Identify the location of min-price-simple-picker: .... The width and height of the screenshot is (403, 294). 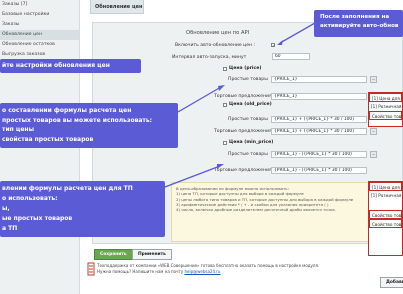
(373, 154).